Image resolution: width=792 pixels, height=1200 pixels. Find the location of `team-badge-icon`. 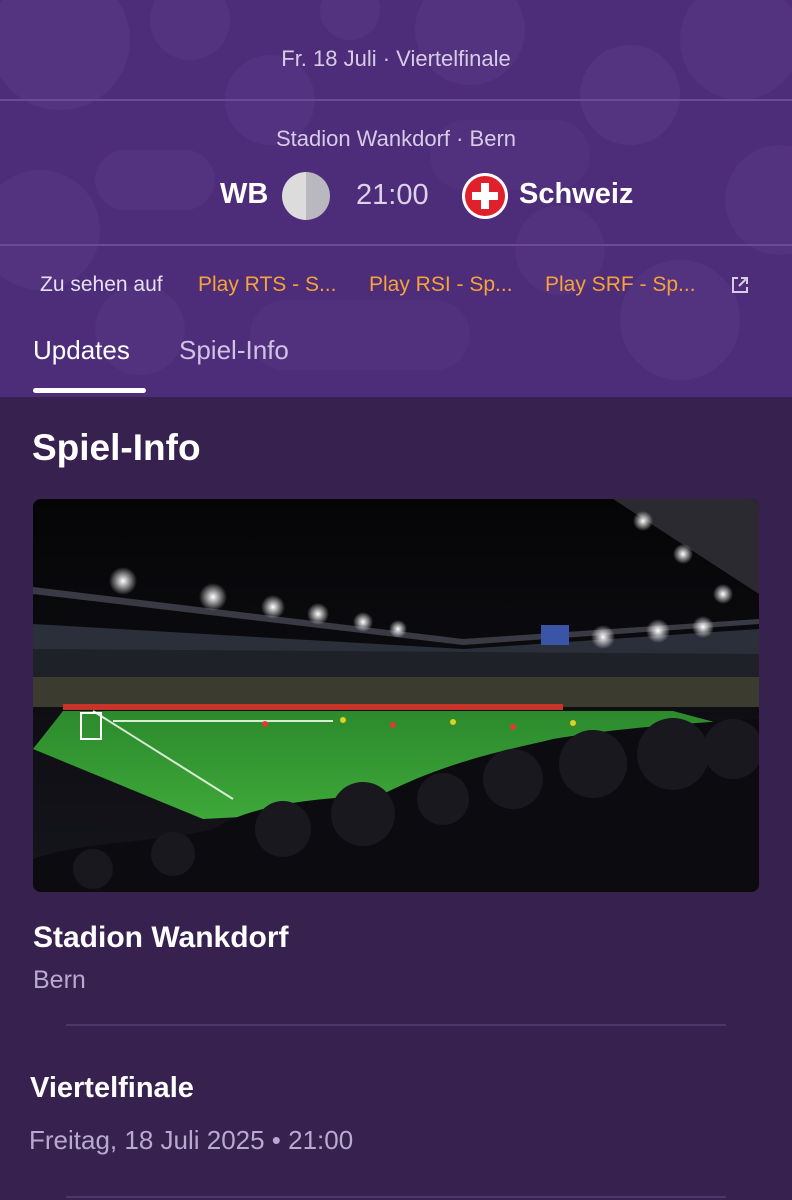

team-badge-icon is located at coordinates (306, 196).